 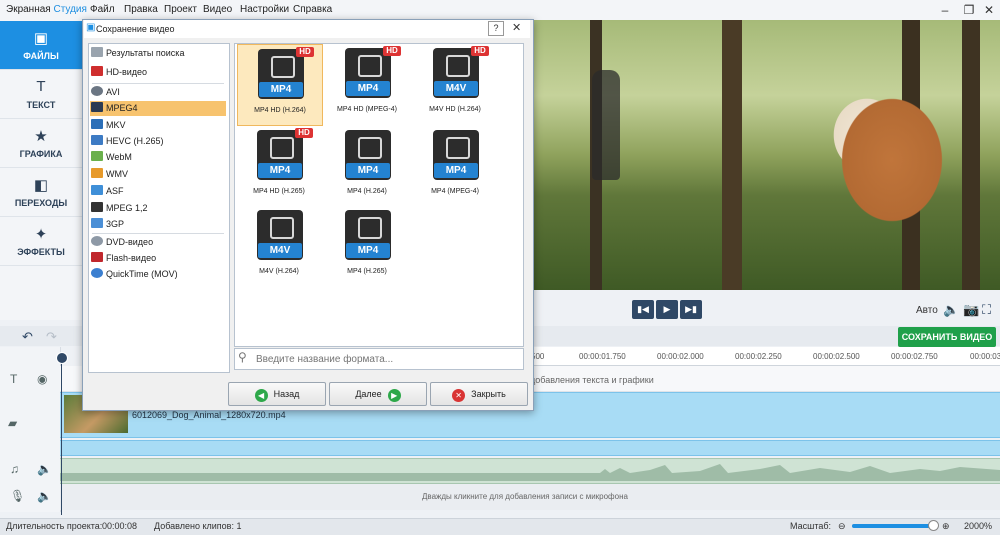 I want to click on ruler-tick: 00:00:02.250, so click(x=758, y=356).